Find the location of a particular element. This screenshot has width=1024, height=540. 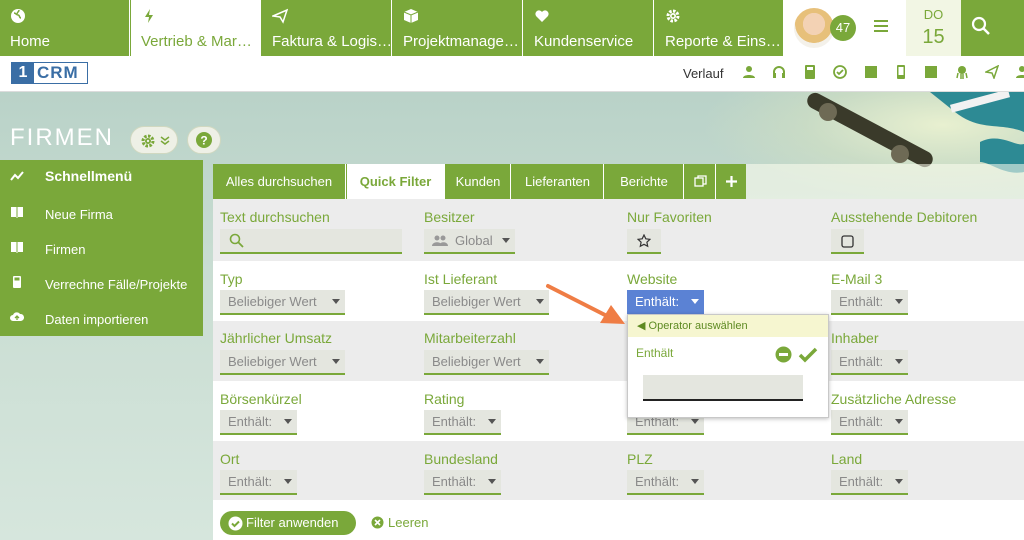

owner-operator-select: Enthält: is located at coordinates (869, 362).